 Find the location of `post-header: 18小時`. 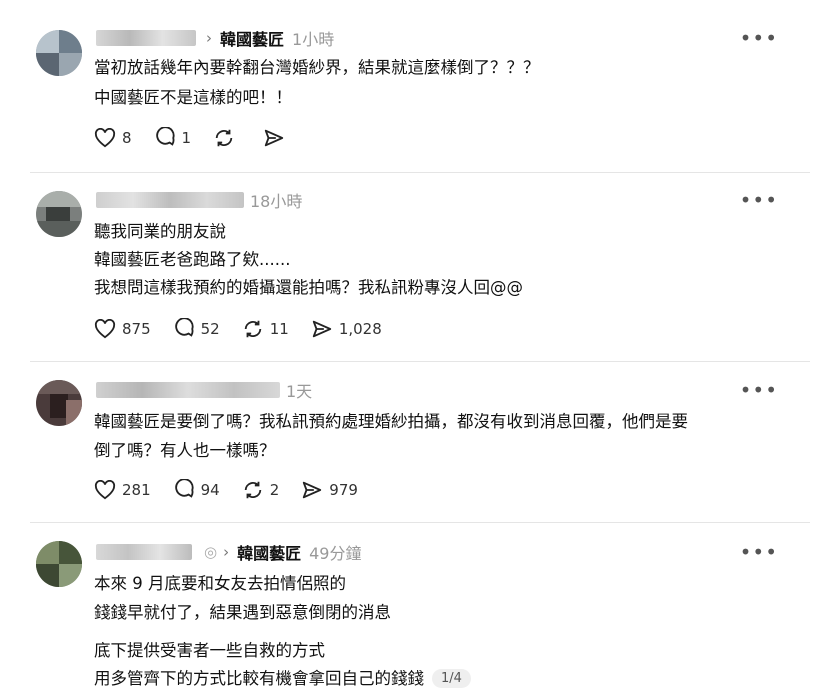

post-header: 18小時 is located at coordinates (199, 200).